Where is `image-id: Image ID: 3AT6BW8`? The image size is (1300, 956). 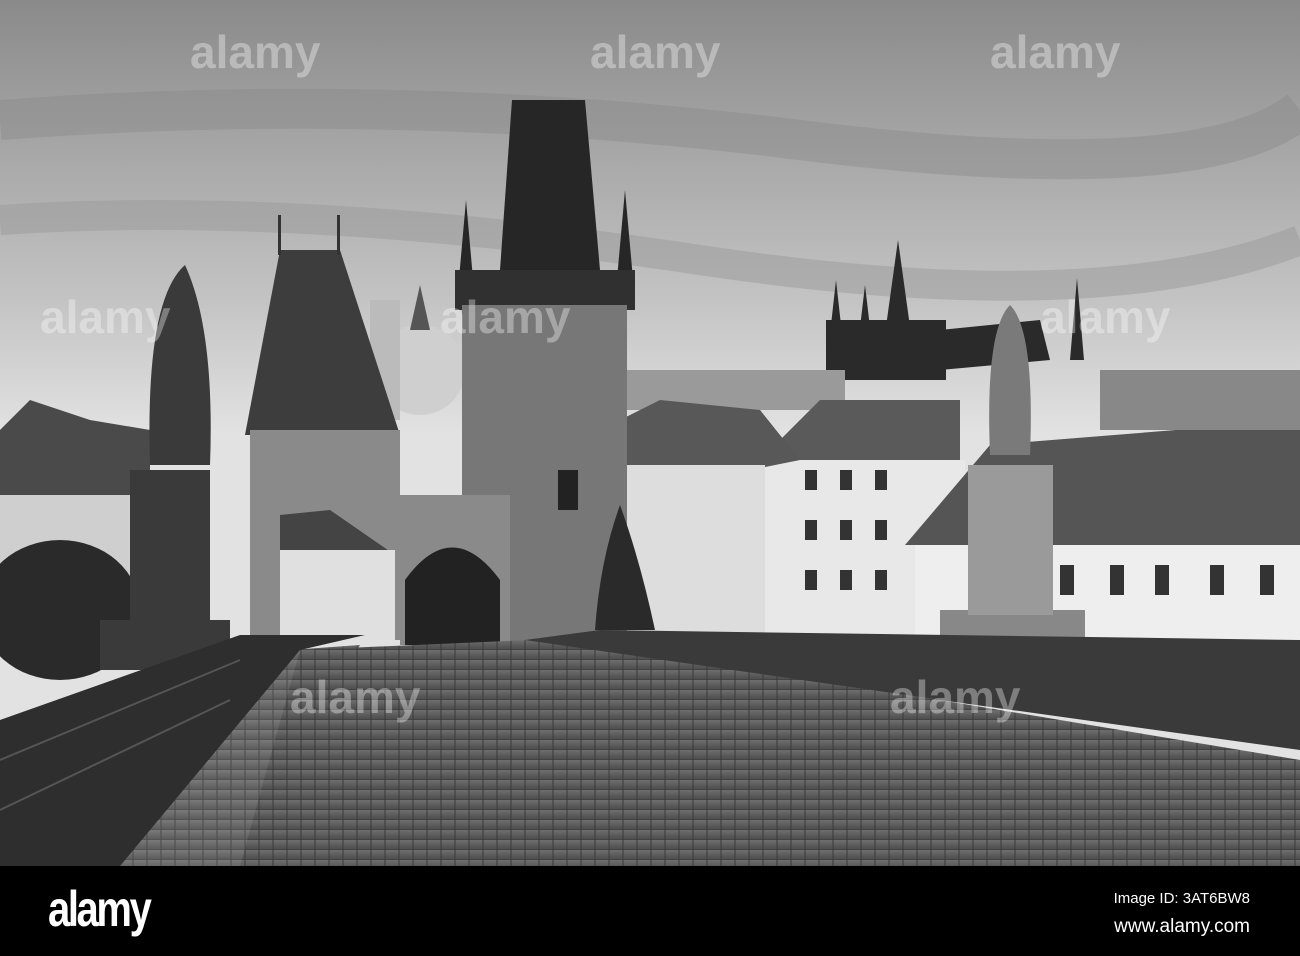 image-id: Image ID: 3AT6BW8 is located at coordinates (1181, 898).